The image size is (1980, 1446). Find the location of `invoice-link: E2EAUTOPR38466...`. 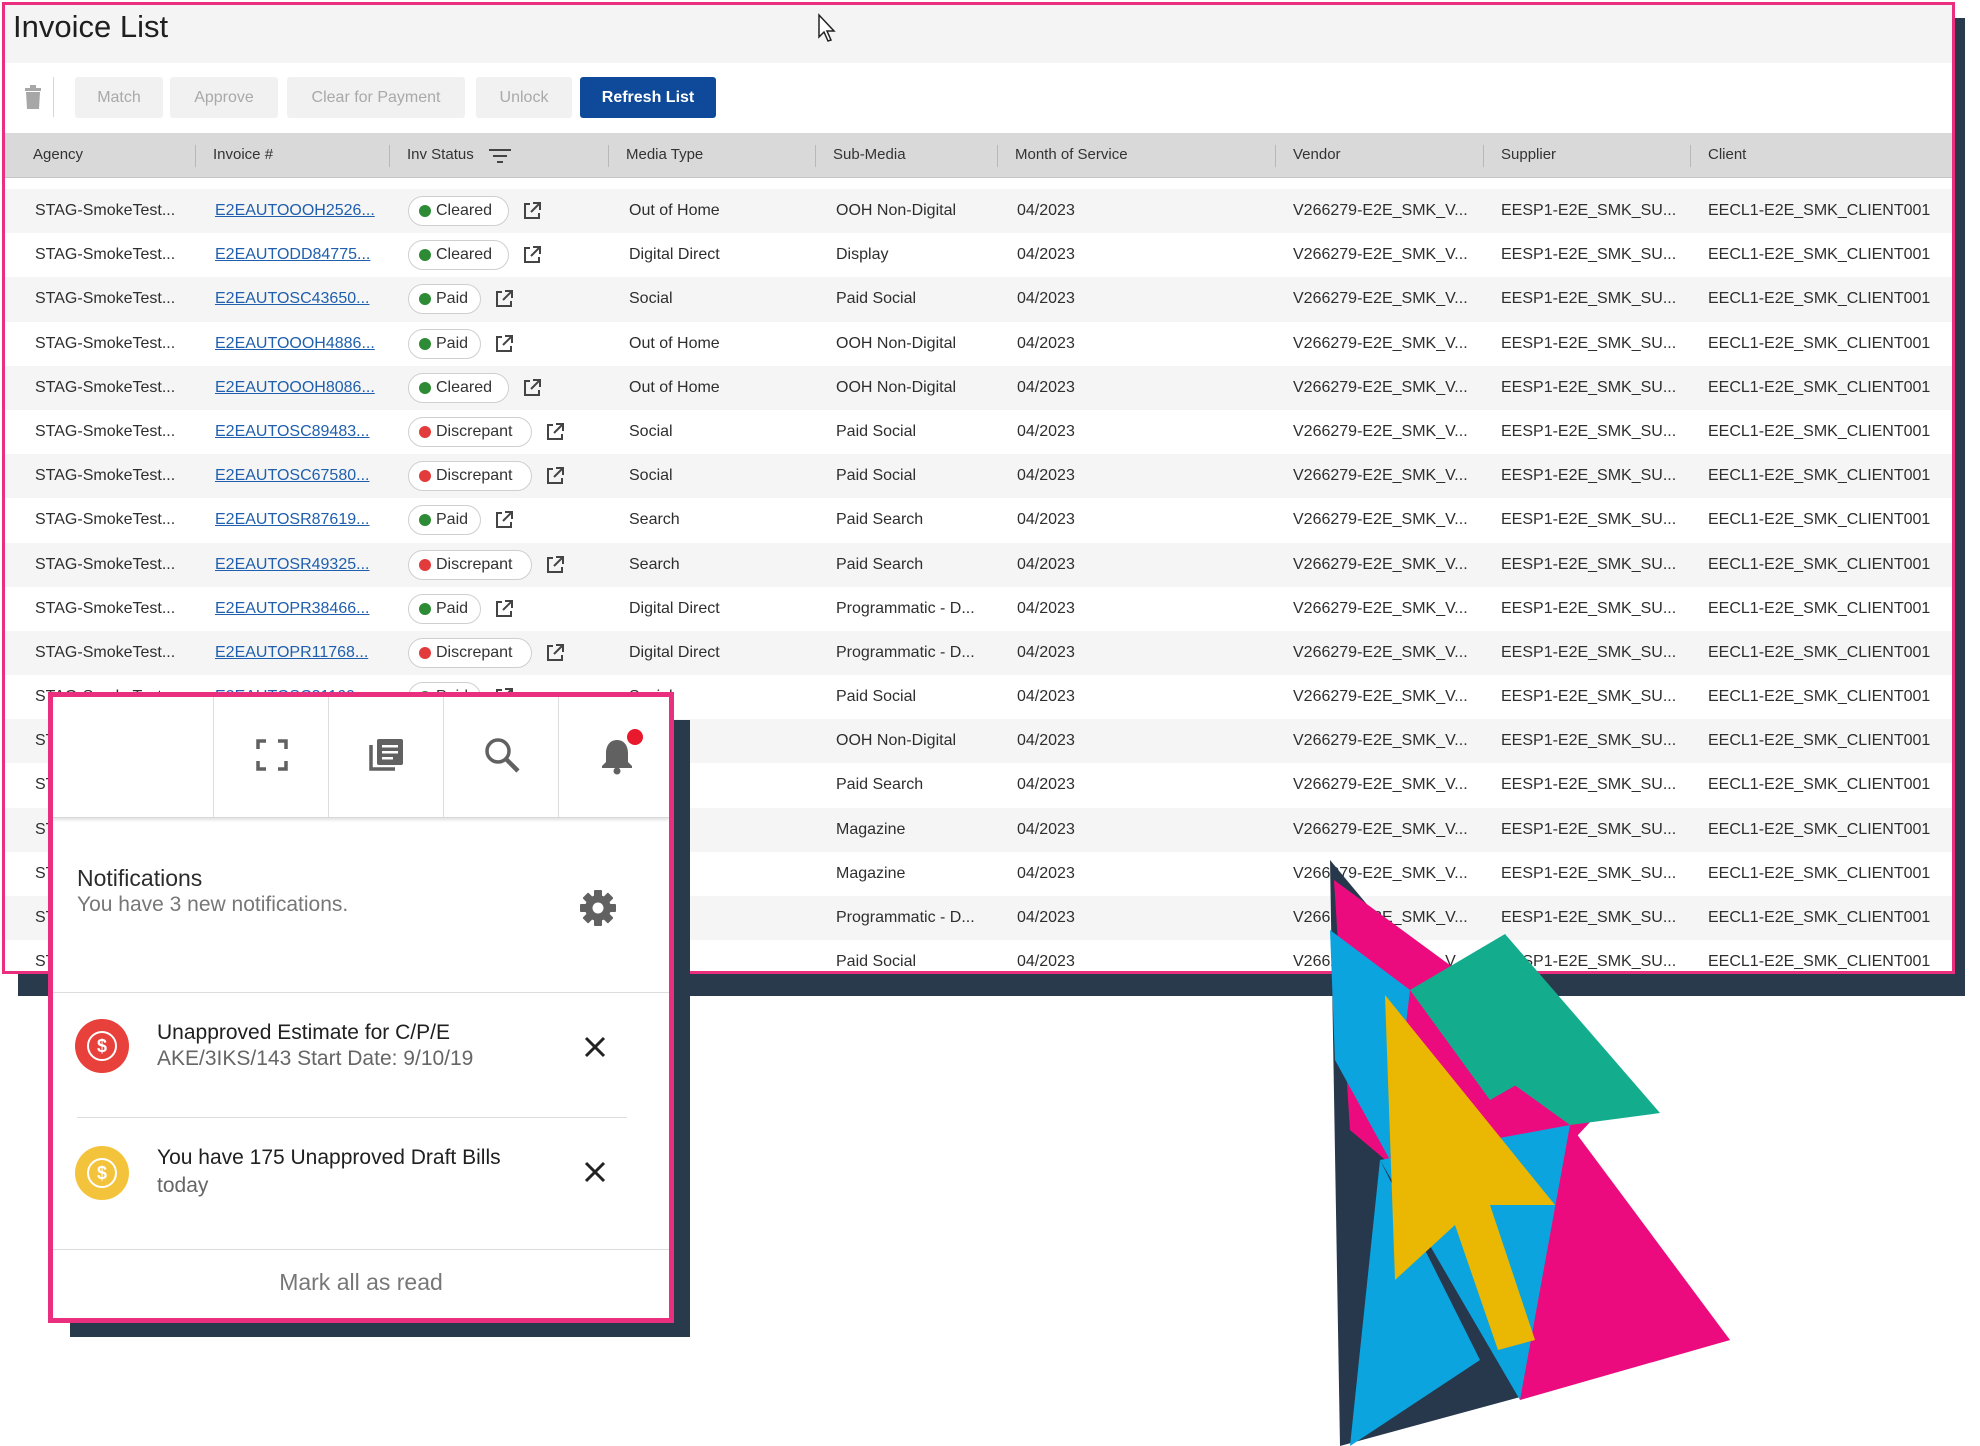

invoice-link: E2EAUTOPR38466... is located at coordinates (292, 608).